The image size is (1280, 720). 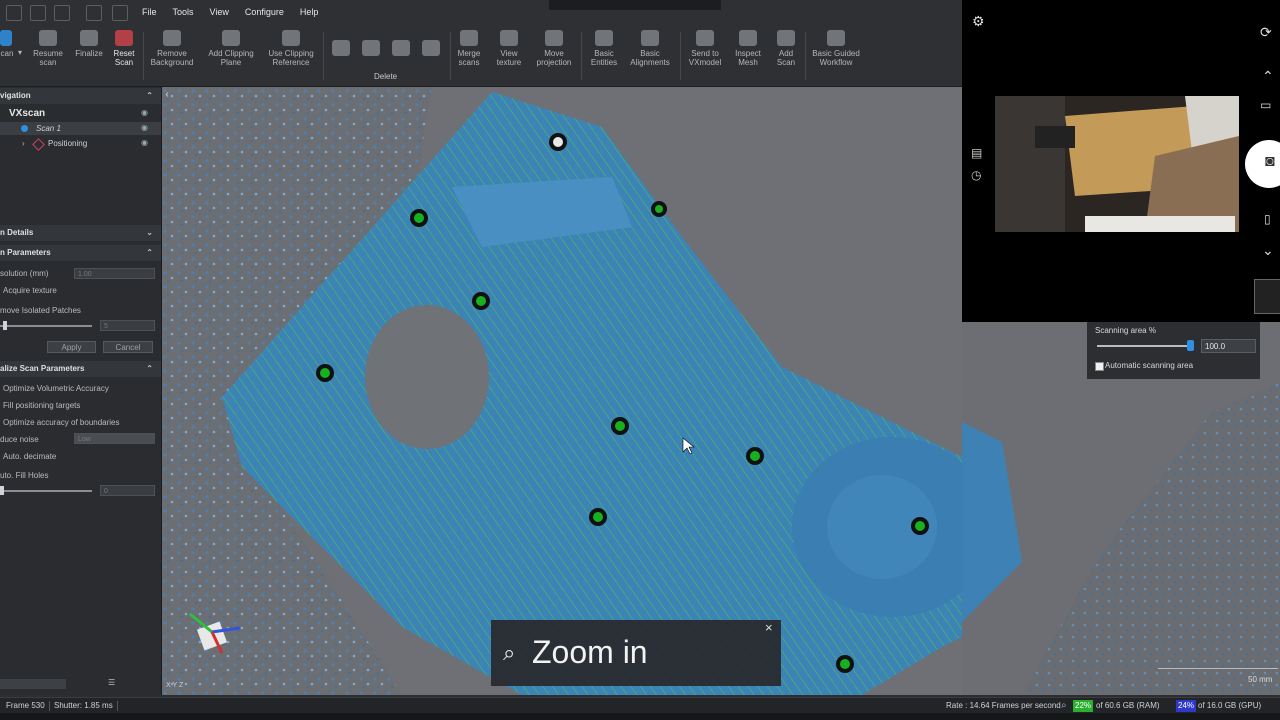 What do you see at coordinates (149, 12) in the screenshot?
I see `menu-file: File` at bounding box center [149, 12].